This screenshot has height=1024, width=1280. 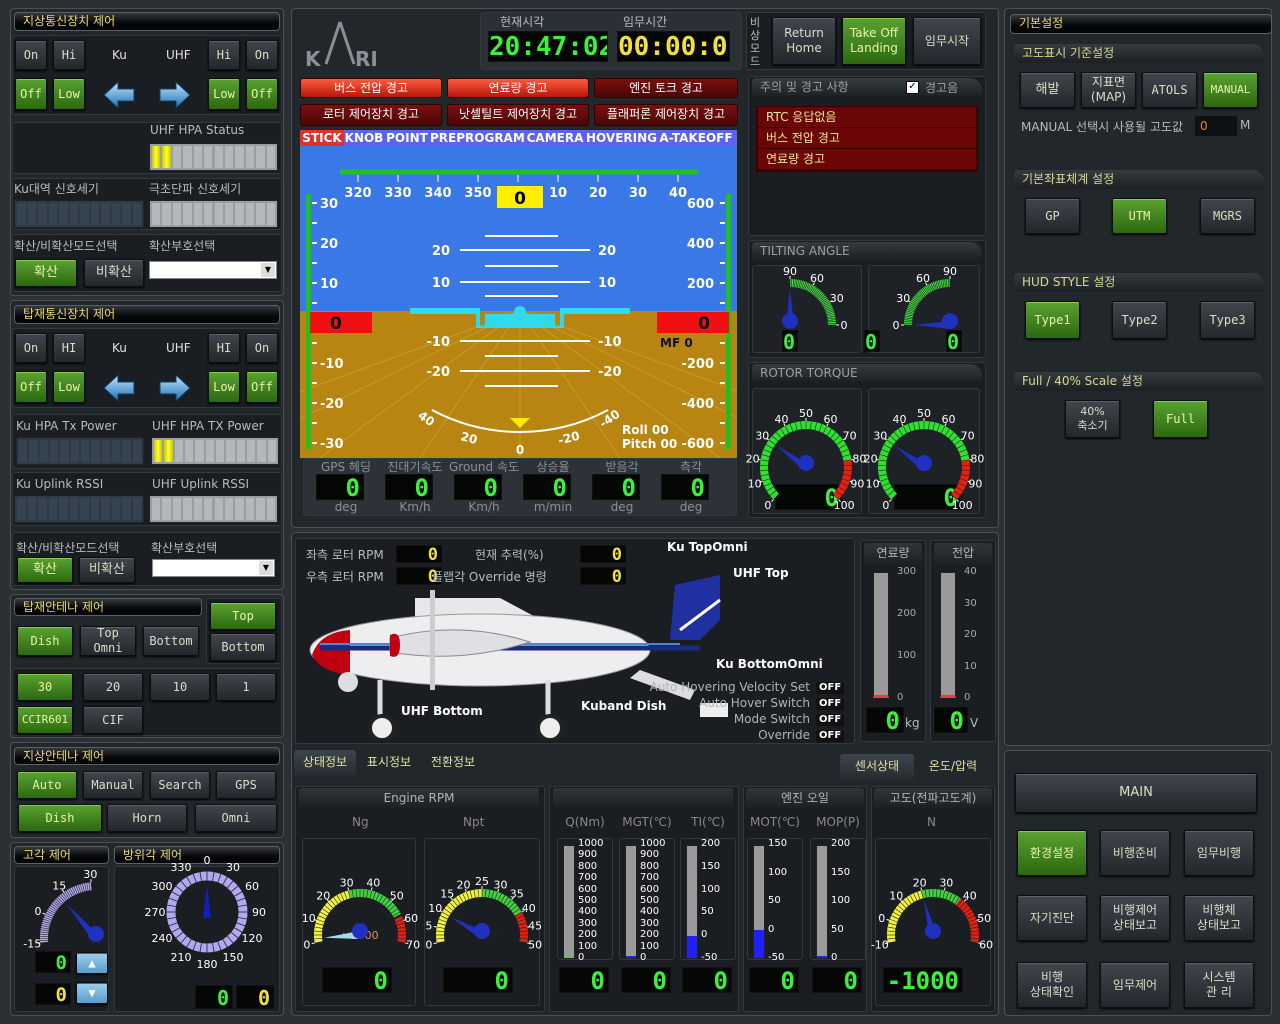 What do you see at coordinates (555, 138) in the screenshot?
I see `mode-camera: CAMERA` at bounding box center [555, 138].